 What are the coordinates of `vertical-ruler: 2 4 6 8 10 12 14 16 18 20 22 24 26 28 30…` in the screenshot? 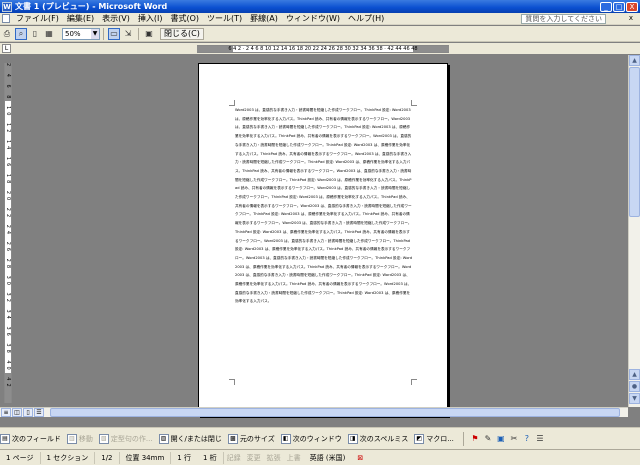 It's located at (8, 233).